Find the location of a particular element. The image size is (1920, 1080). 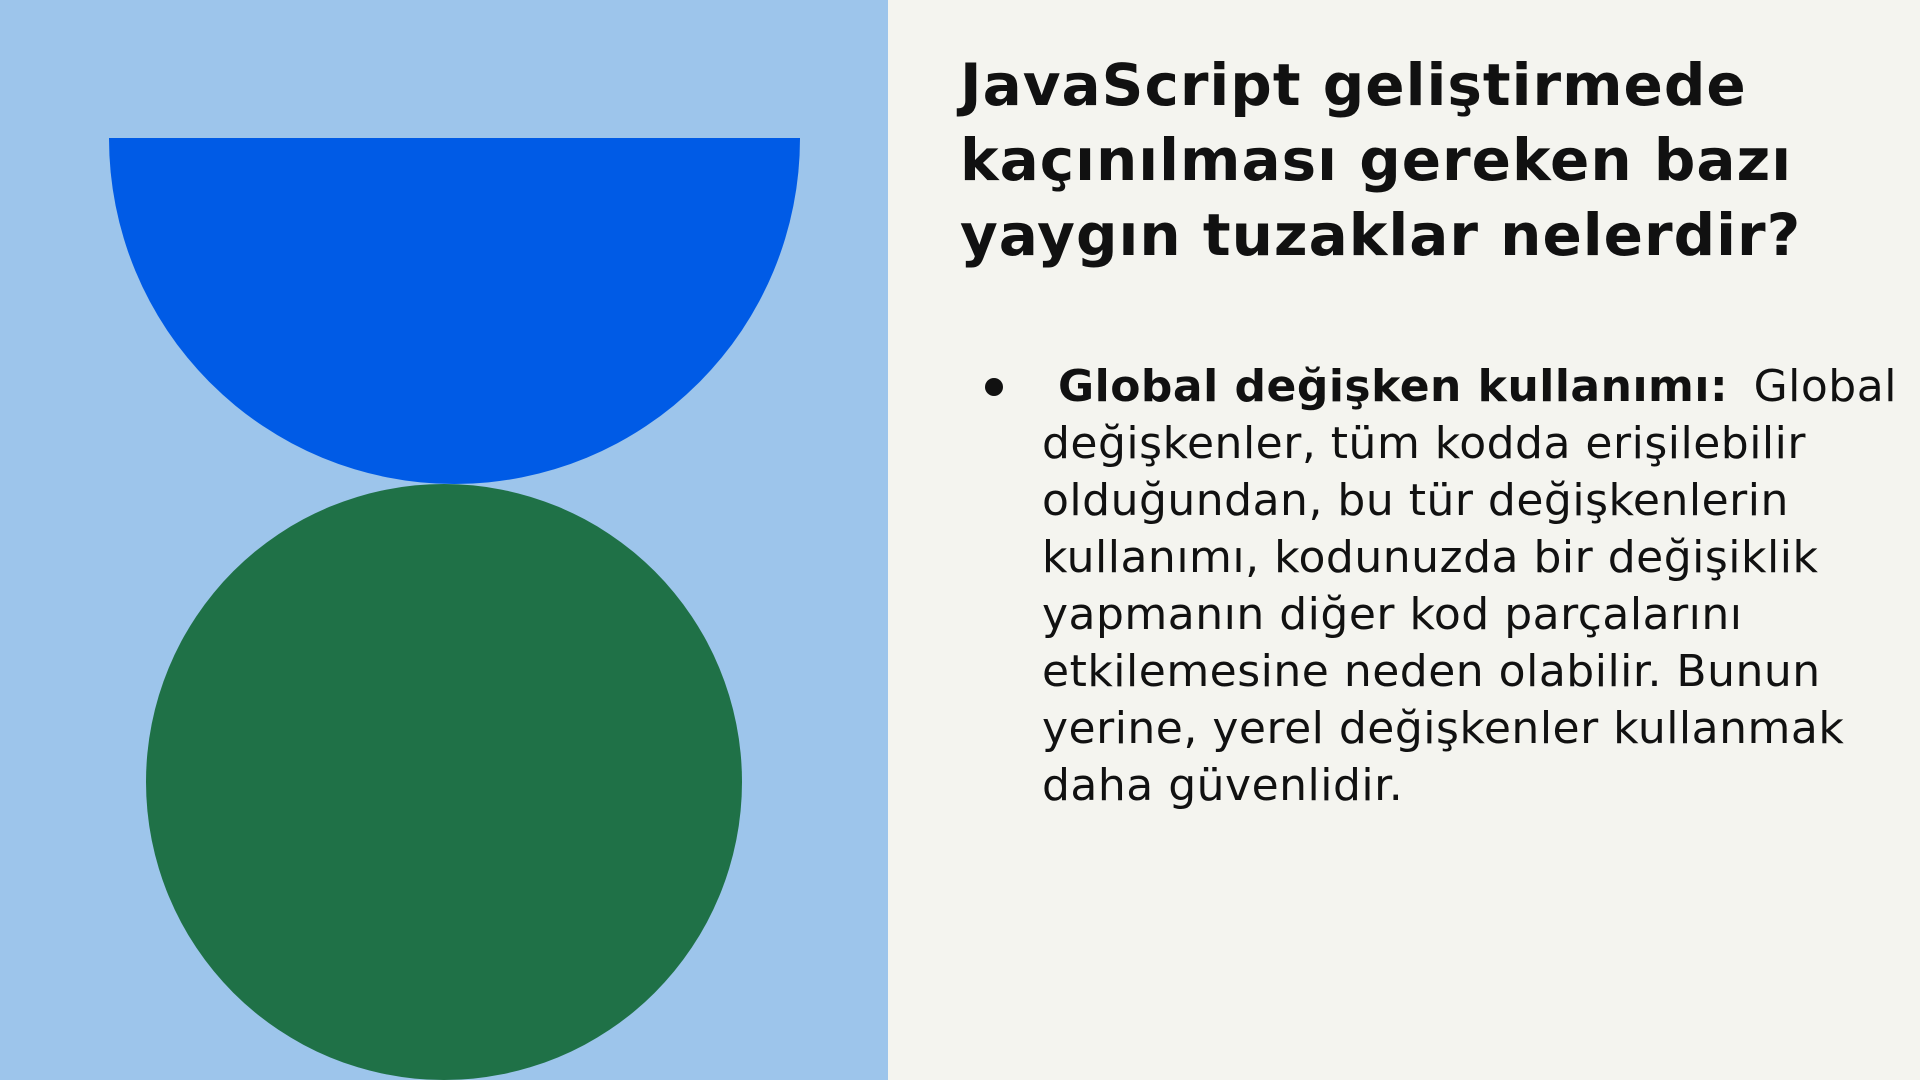

bullet-term: Global değişken kullanımı: is located at coordinates (1393, 386).